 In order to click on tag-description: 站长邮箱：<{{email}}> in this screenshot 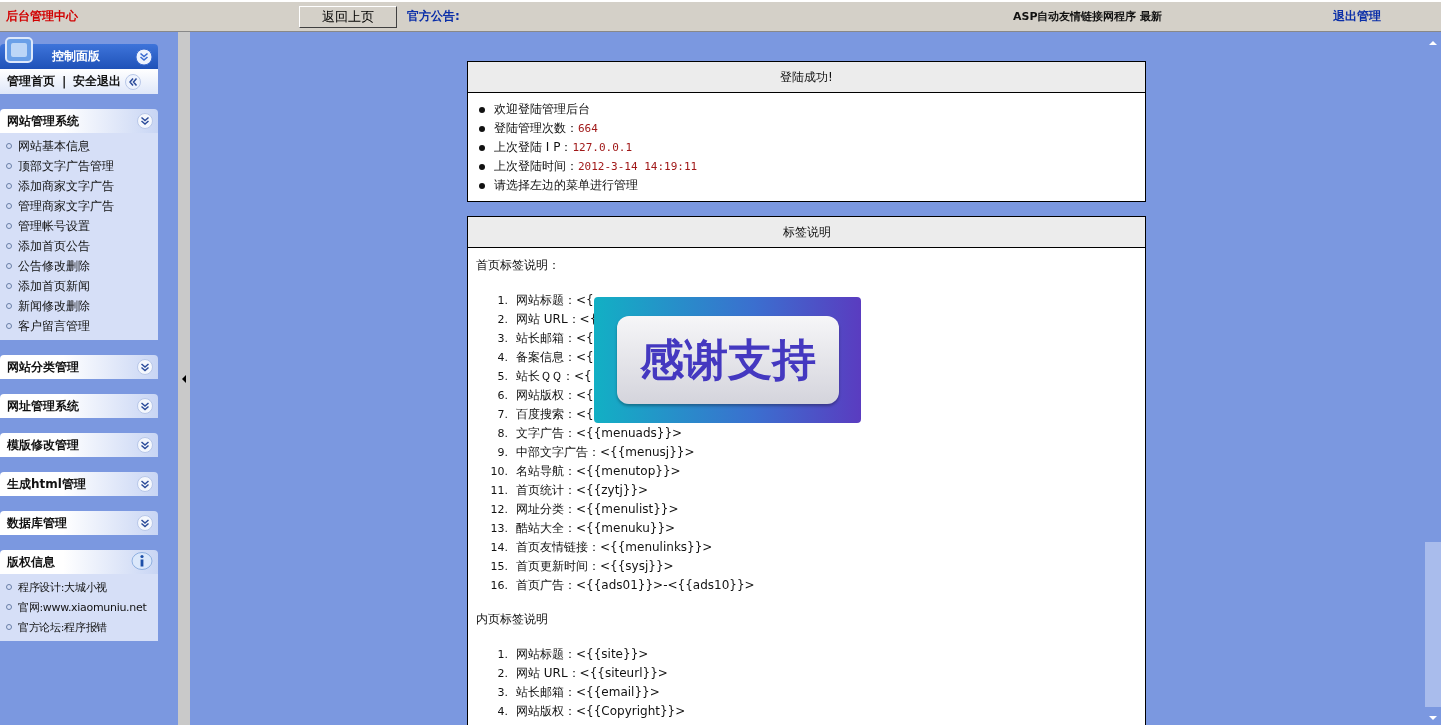, I will do `click(588, 692)`.